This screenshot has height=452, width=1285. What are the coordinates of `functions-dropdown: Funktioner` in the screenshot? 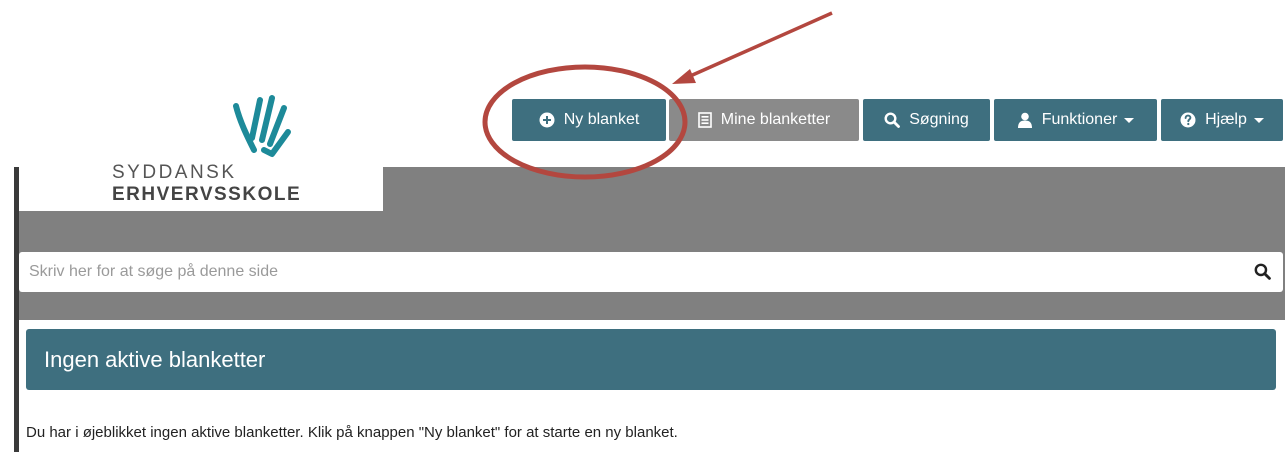 It's located at (1075, 120).